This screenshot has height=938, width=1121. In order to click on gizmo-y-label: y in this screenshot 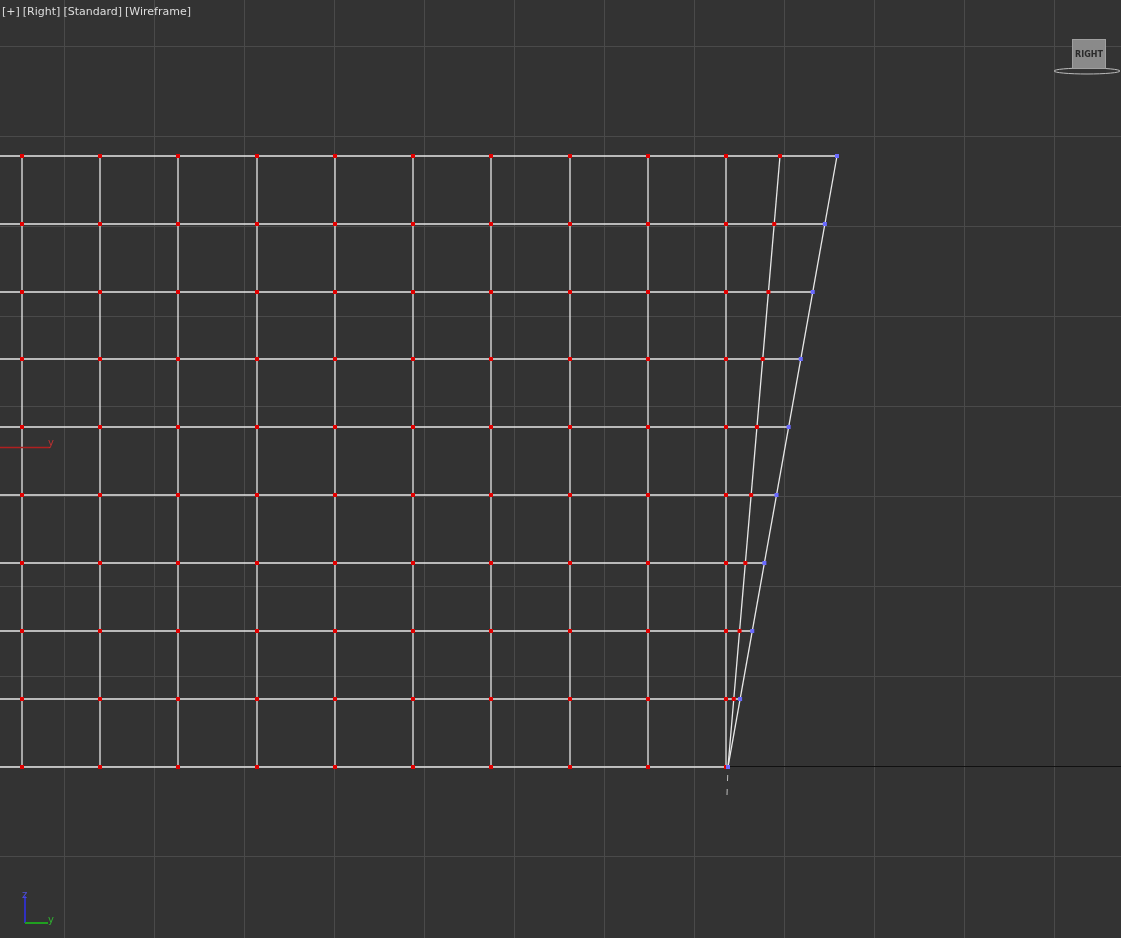, I will do `click(51, 920)`.